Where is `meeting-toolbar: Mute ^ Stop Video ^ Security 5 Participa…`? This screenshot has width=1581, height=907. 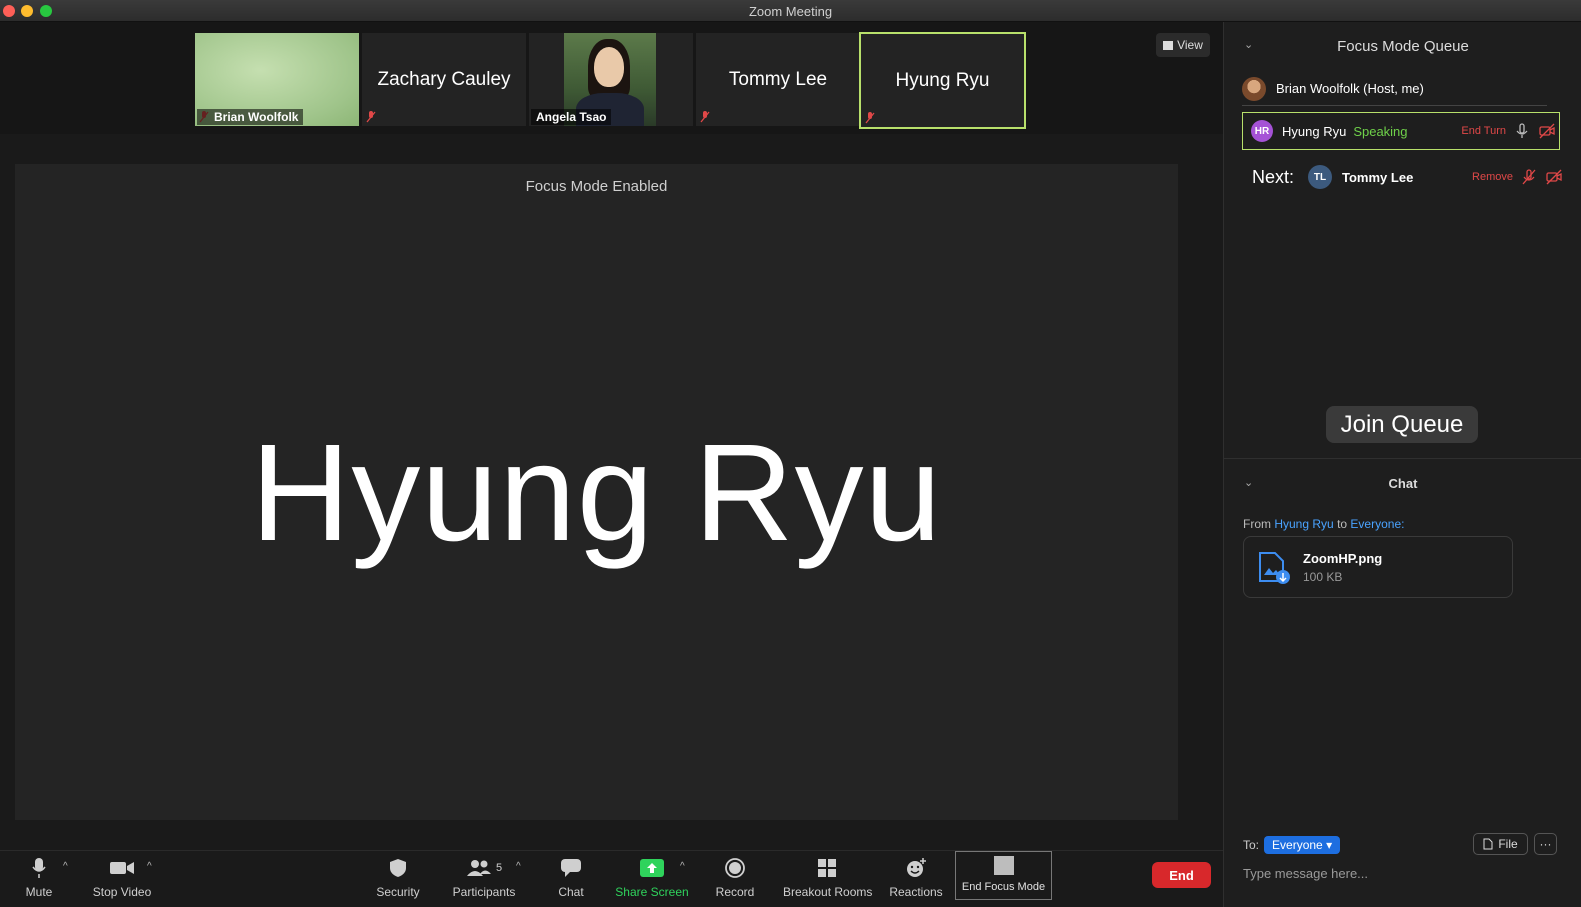
meeting-toolbar: Mute ^ Stop Video ^ Security 5 Participa… is located at coordinates (611, 878).